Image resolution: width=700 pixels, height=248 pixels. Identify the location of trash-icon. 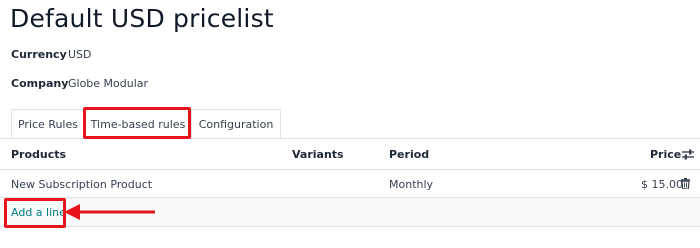
(685, 183).